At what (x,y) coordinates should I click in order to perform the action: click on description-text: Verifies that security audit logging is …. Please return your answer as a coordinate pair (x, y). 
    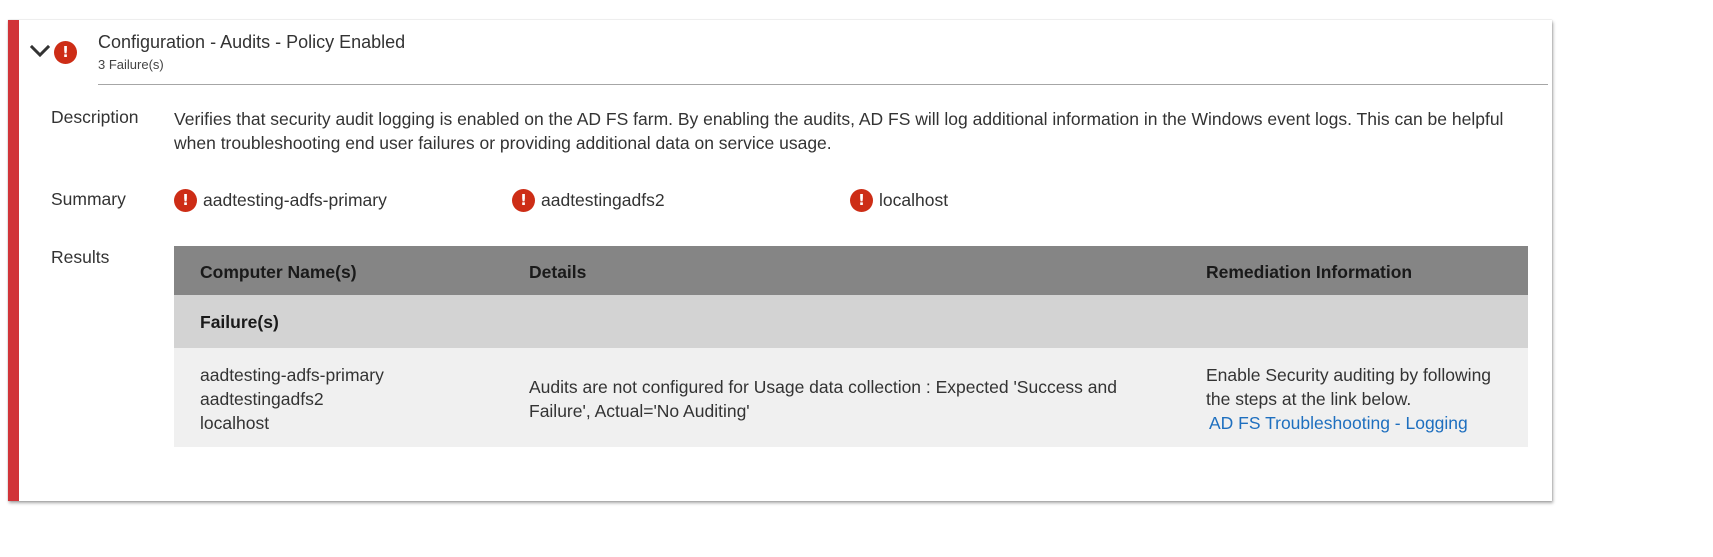
    Looking at the image, I should click on (839, 131).